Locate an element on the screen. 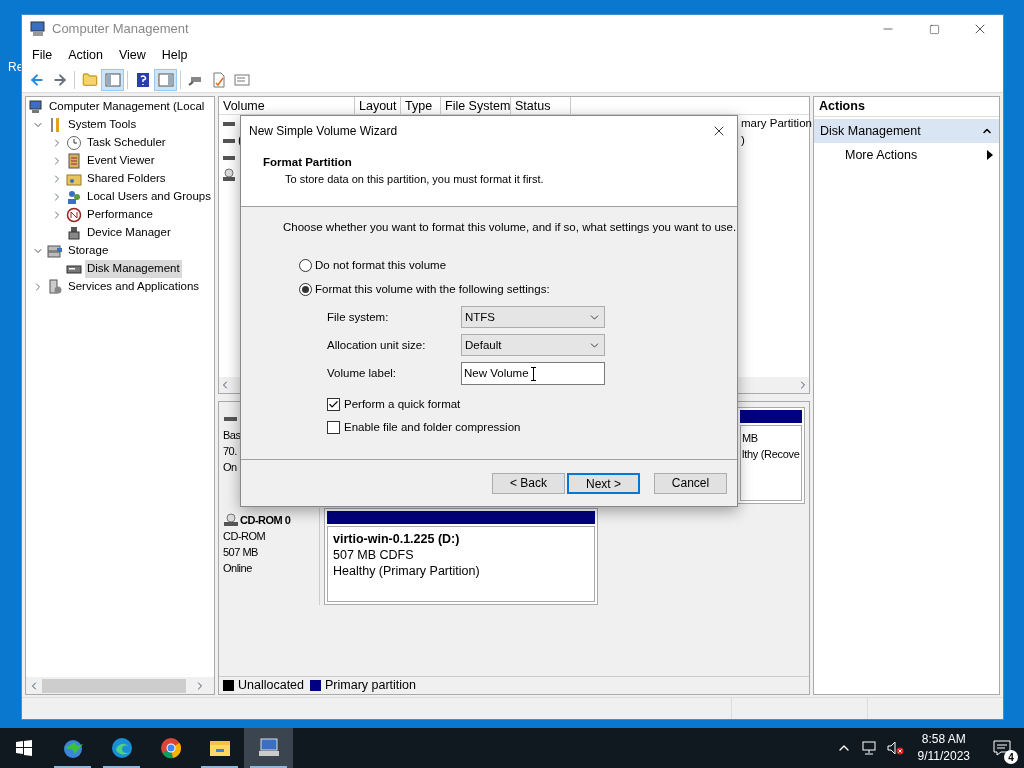 The height and width of the screenshot is (768, 1024). field-label: Allocation unit size: is located at coordinates (377, 345).